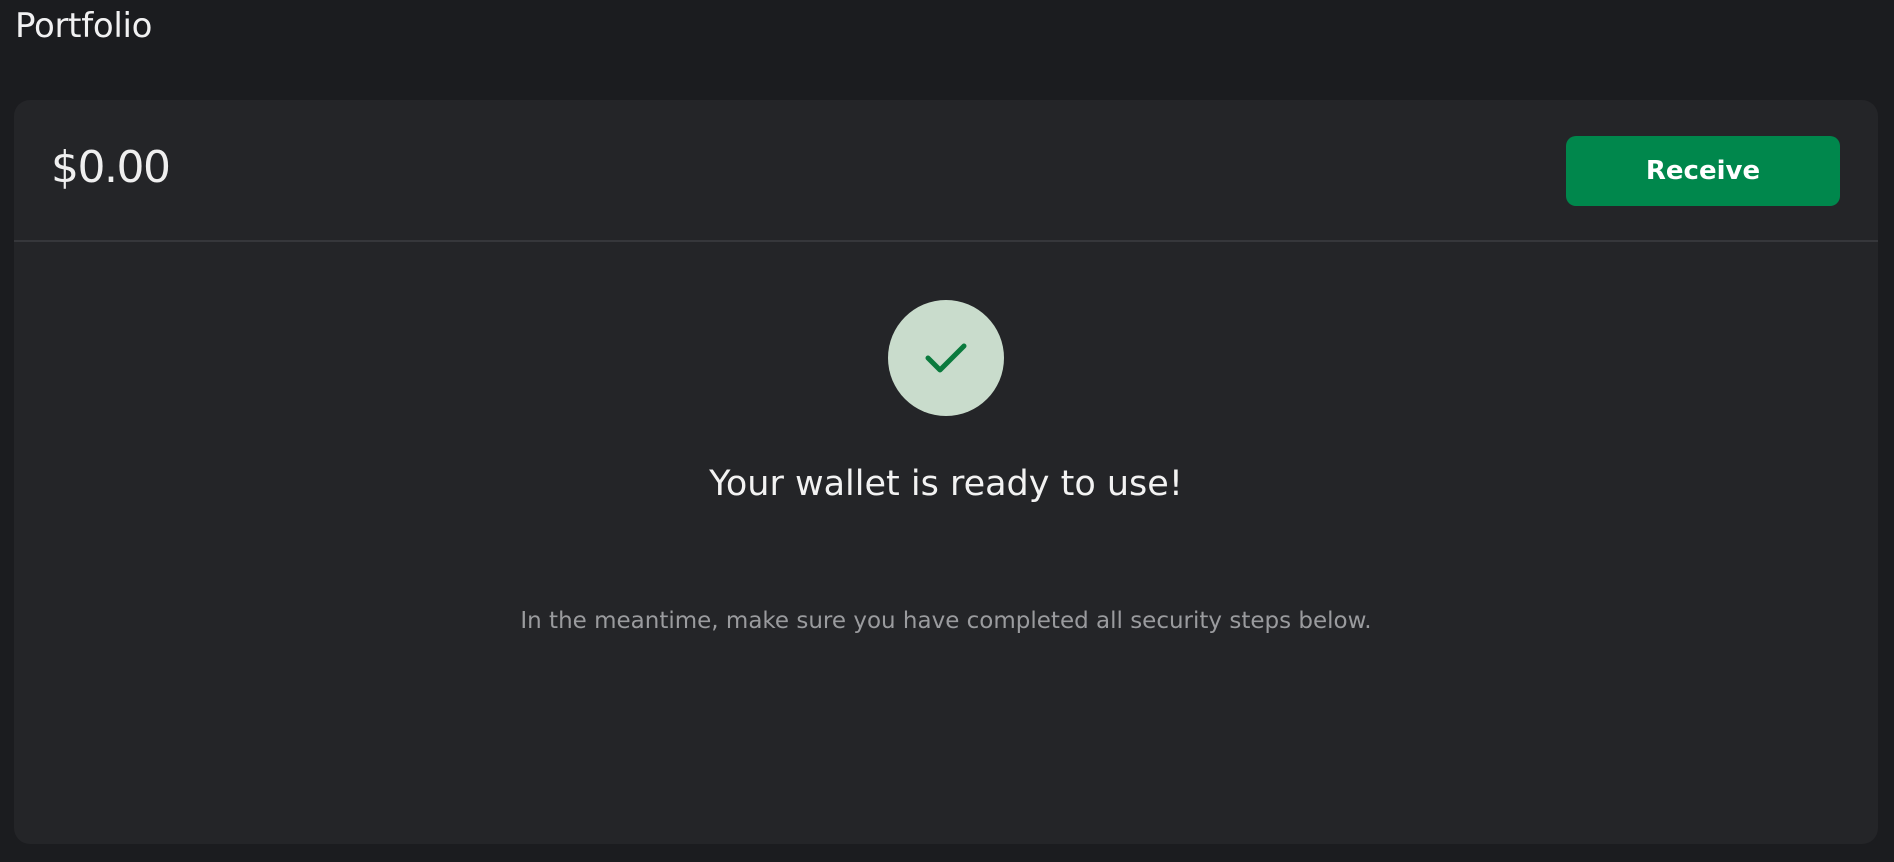  I want to click on portfolio-balance: $0.00, so click(111, 167).